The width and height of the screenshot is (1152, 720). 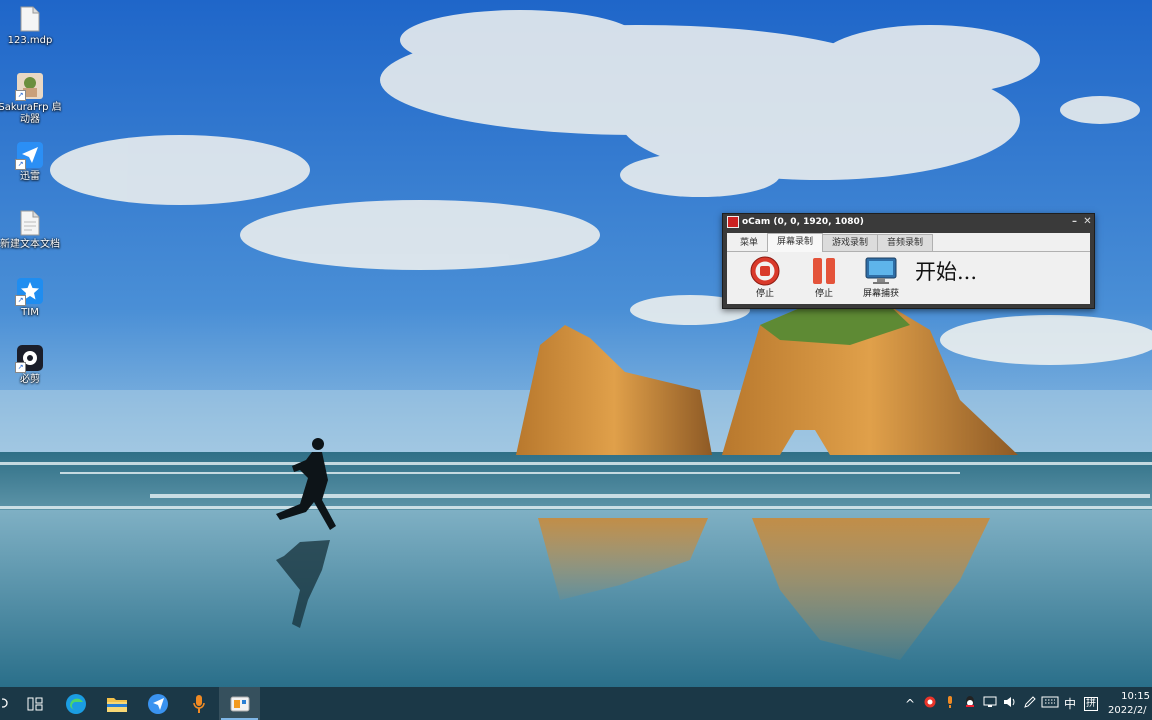 I want to click on sakurafrp-icon: ↗, so click(x=29, y=87).